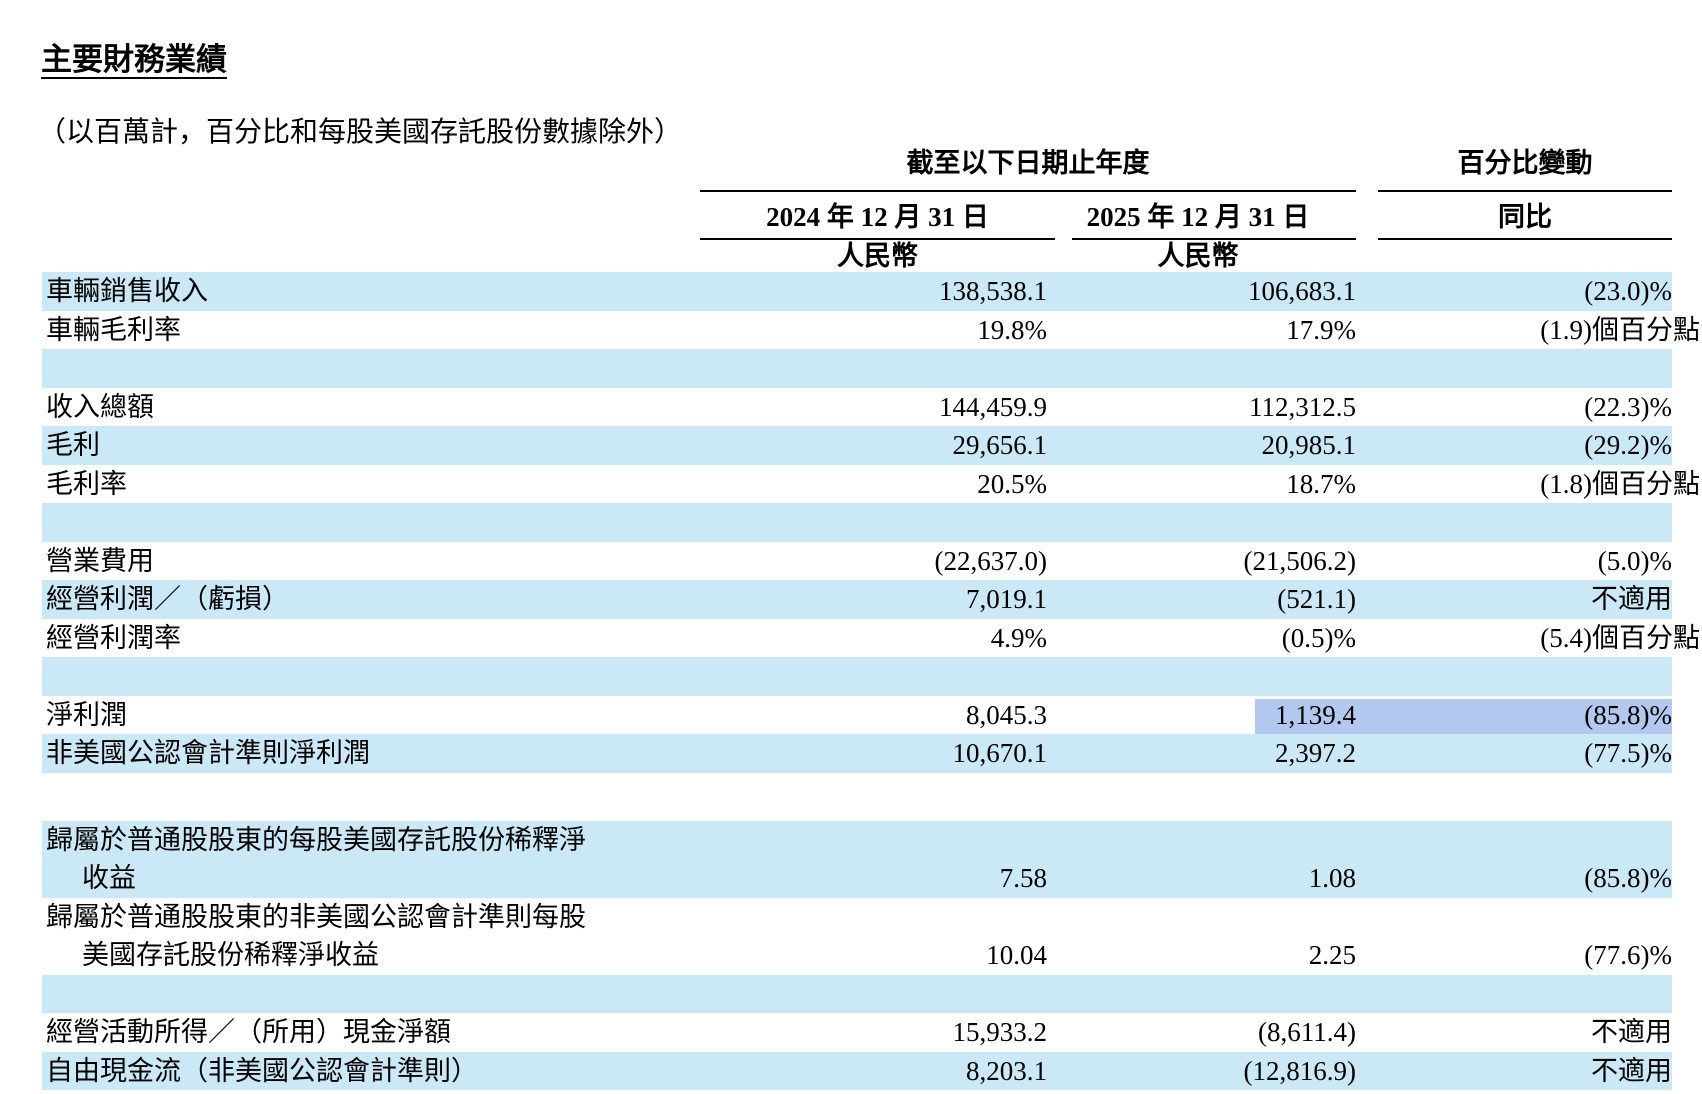  I want to click on table-row: 淨利潤 8,045.3 1,139.4 (85.8)%, so click(851, 715).